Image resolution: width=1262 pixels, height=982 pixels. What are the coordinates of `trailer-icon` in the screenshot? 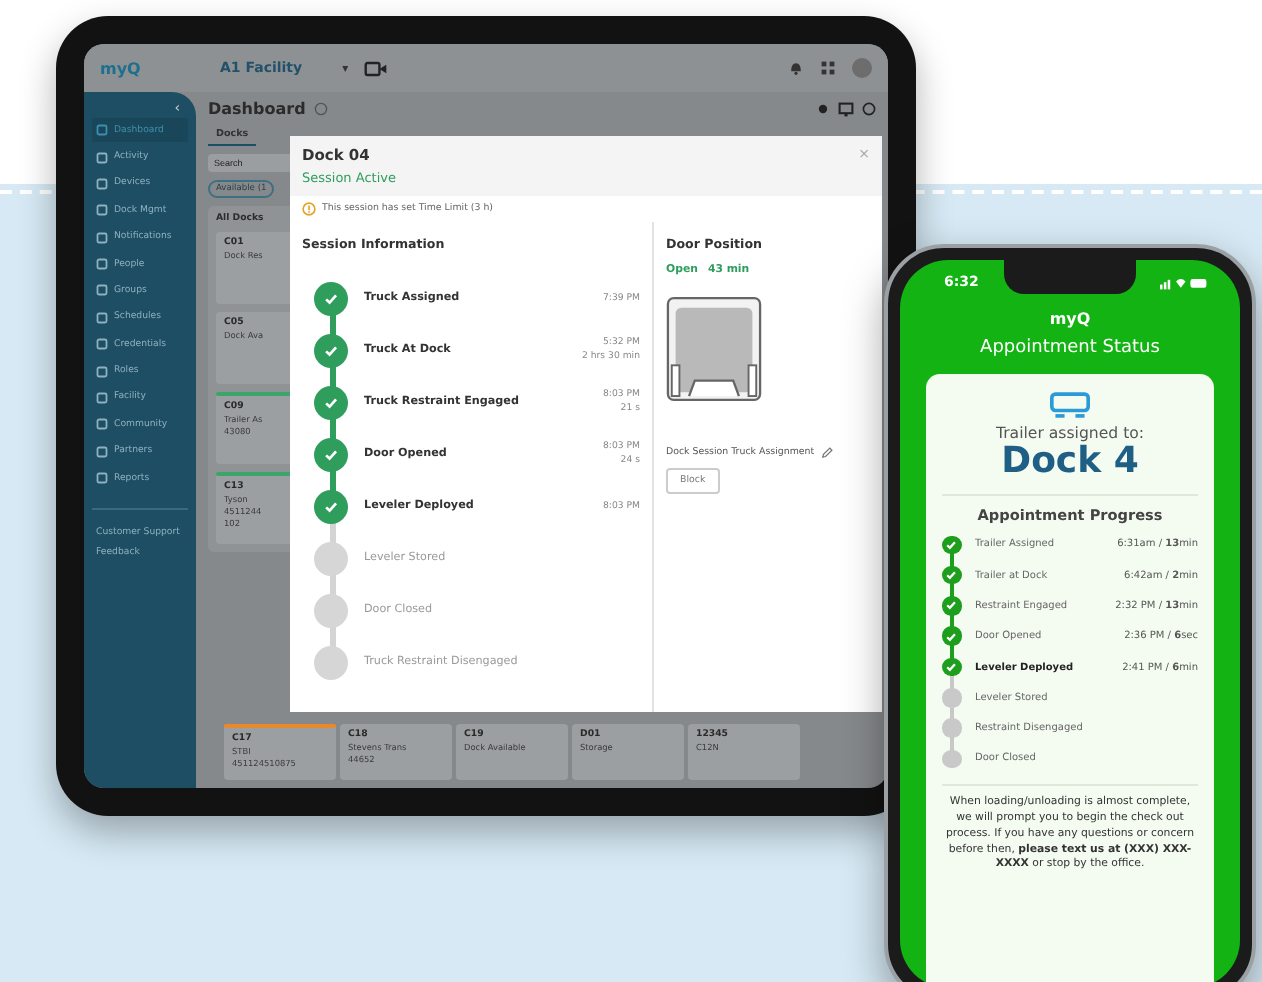 It's located at (1070, 405).